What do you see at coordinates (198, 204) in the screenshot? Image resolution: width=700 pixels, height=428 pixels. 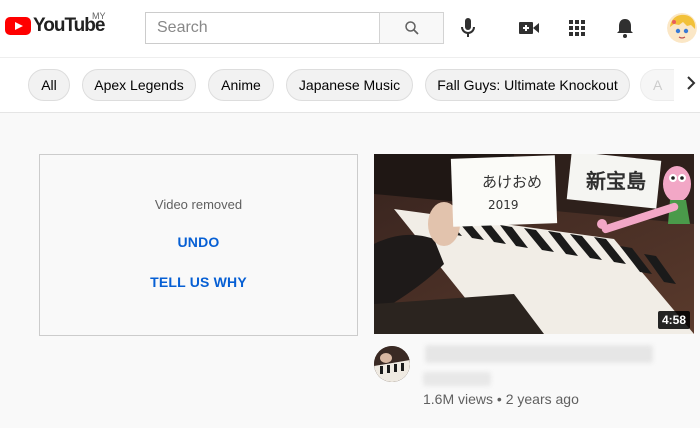 I see `removed-message: Video removed` at bounding box center [198, 204].